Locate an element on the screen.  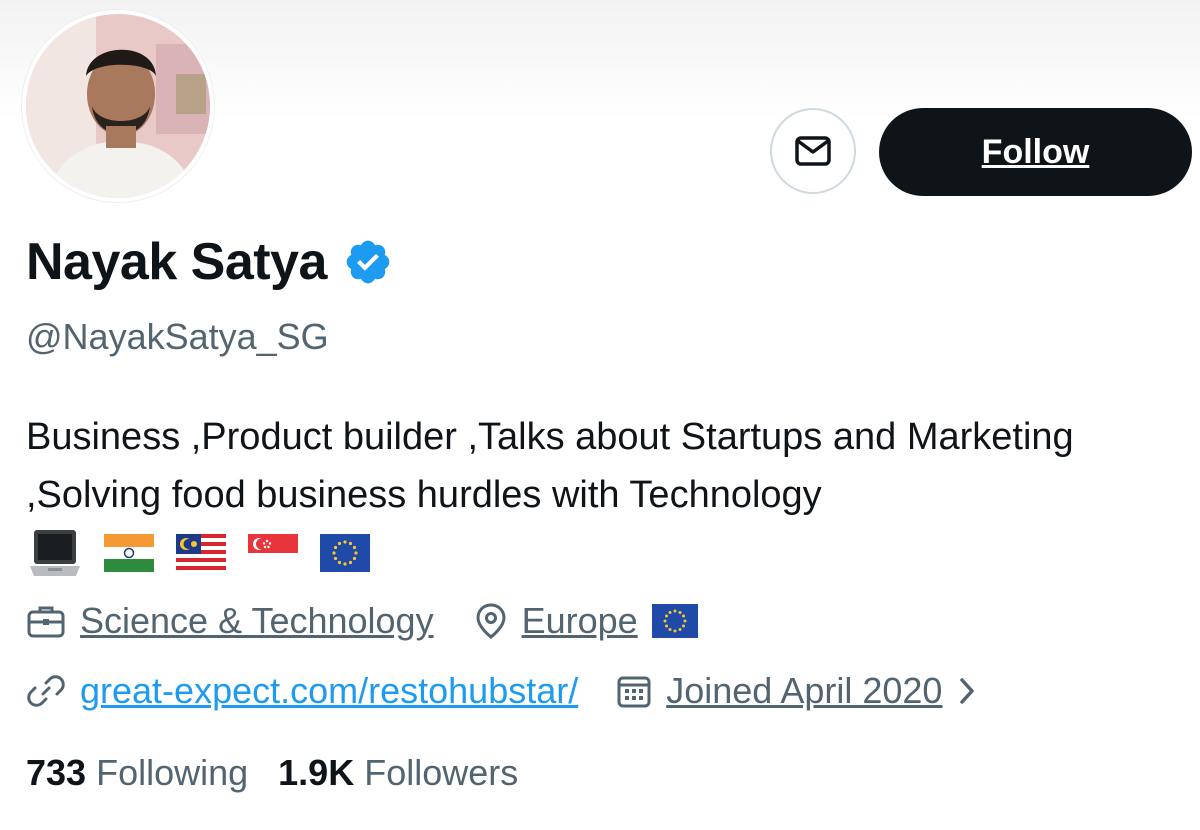
website-item: great-expect.com/restohubstar/ is located at coordinates (302, 691).